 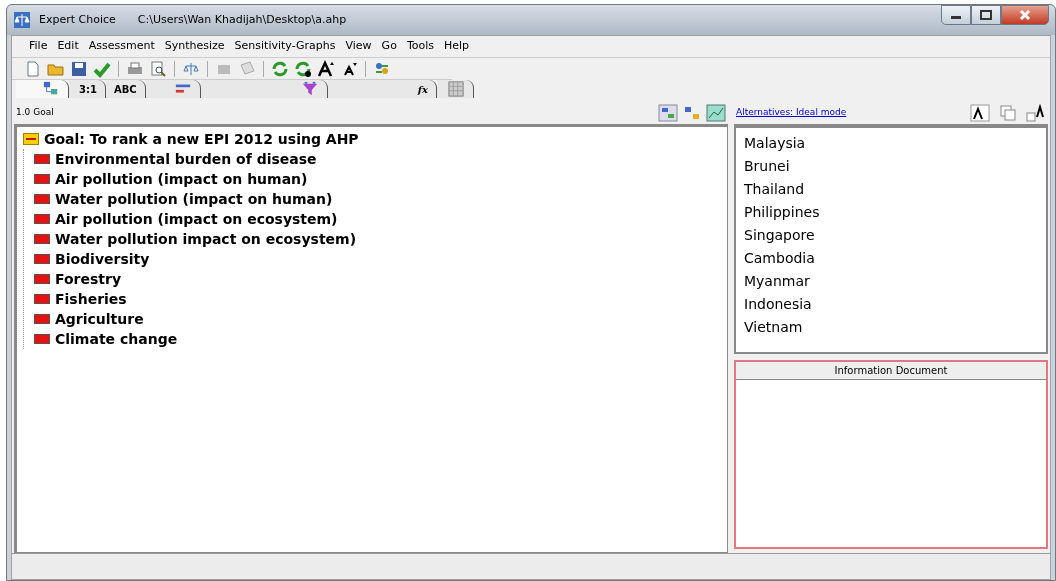 What do you see at coordinates (380, 279) in the screenshot?
I see `tree-node: Forestry` at bounding box center [380, 279].